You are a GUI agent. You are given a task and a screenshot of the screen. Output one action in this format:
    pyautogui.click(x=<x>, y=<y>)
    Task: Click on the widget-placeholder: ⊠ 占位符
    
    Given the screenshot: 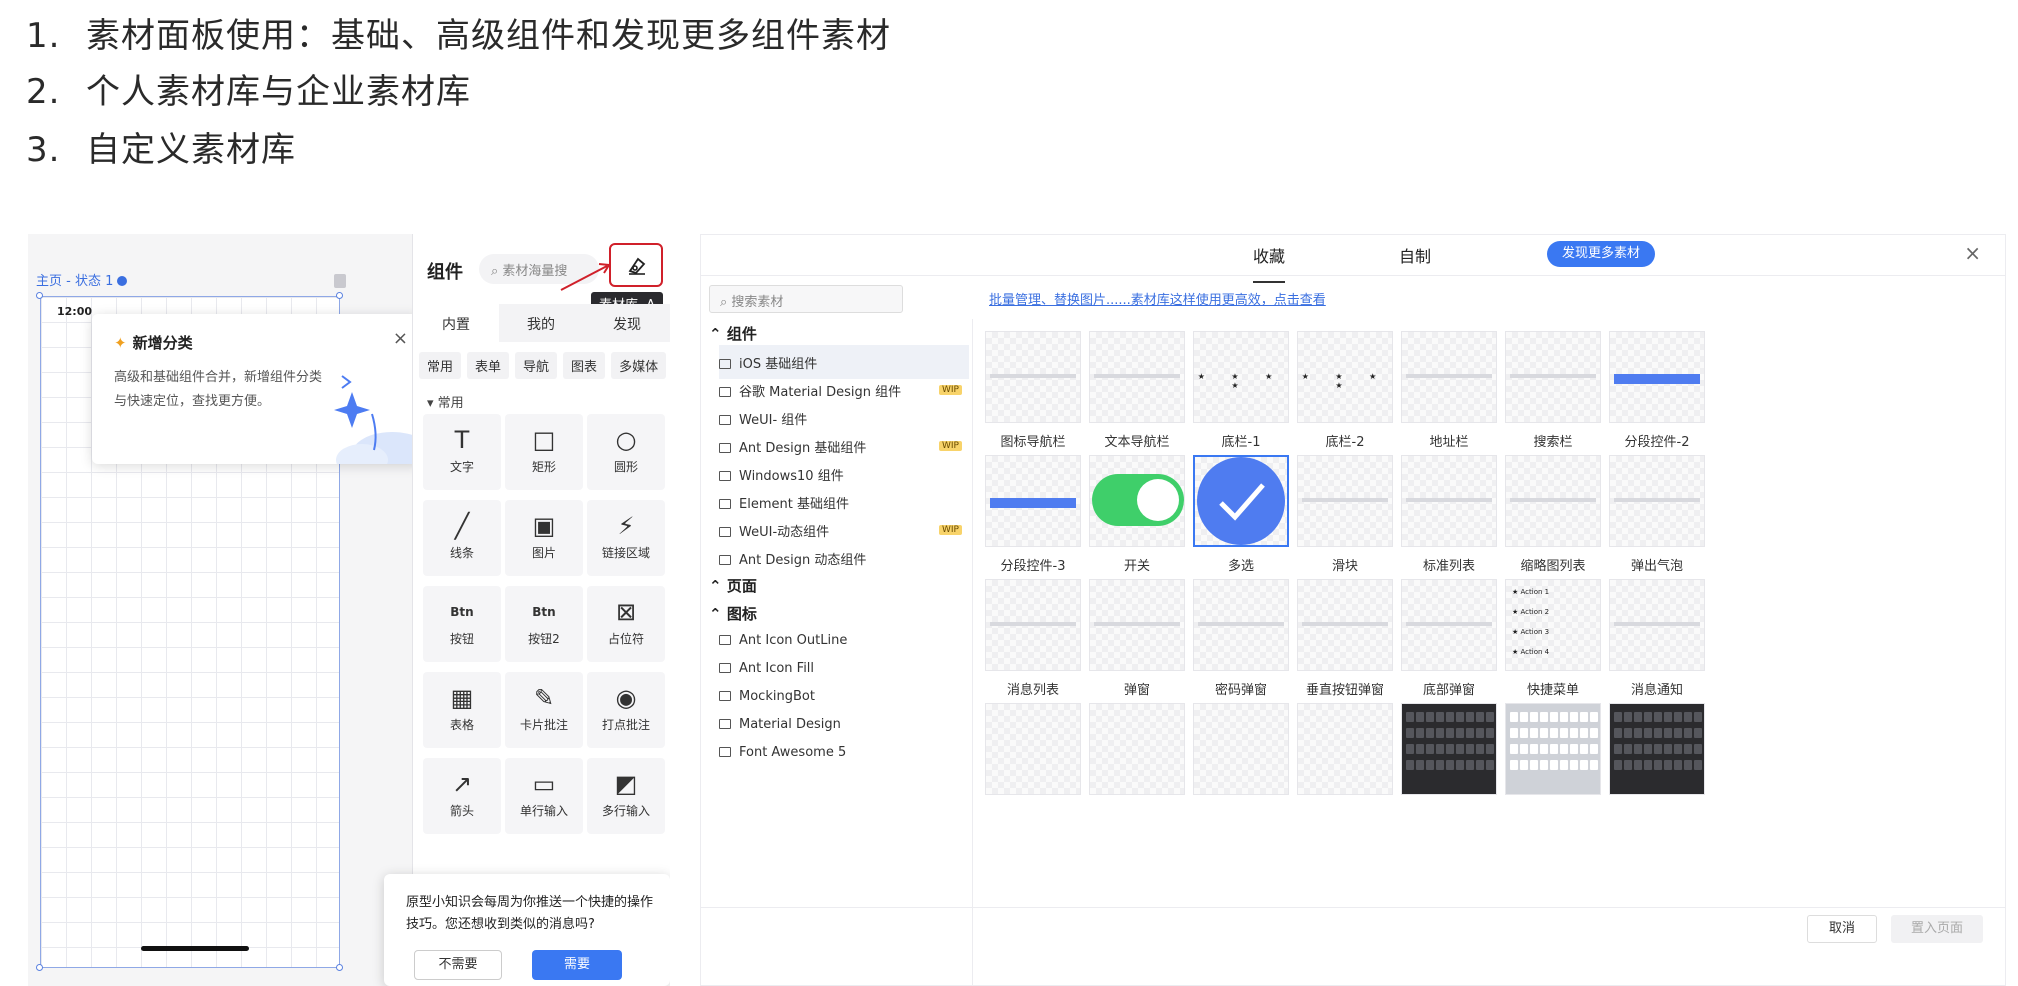 What is the action you would take?
    pyautogui.click(x=626, y=624)
    